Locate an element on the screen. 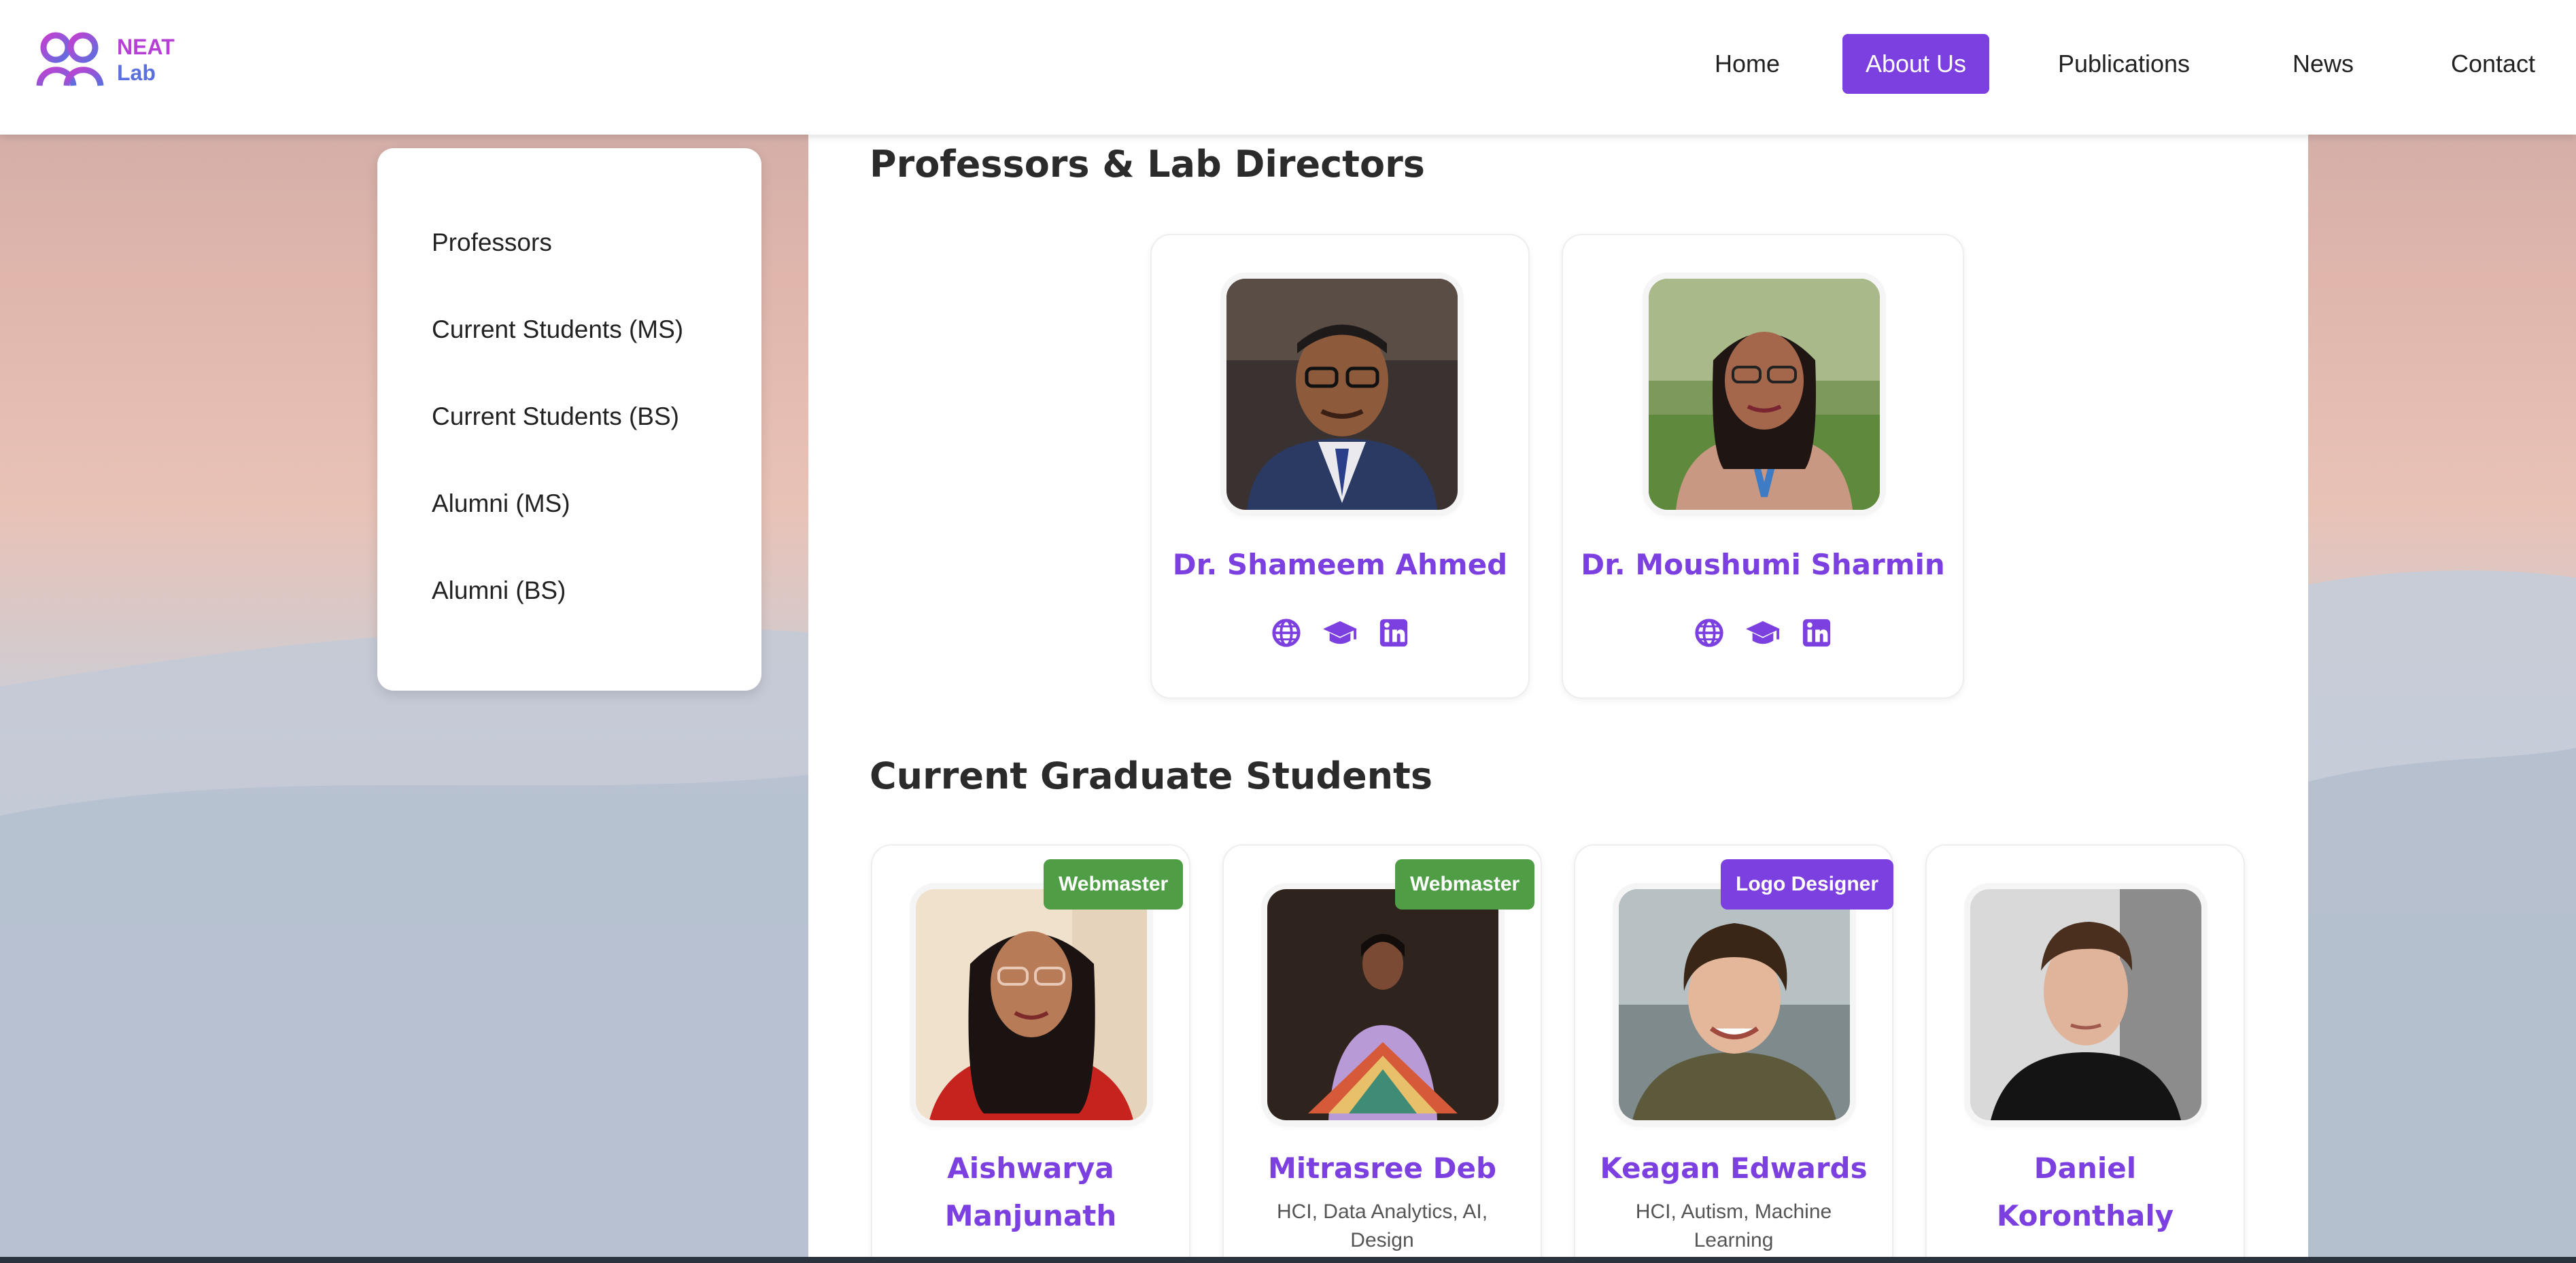  person-name-line-1: Daniel is located at coordinates (2085, 1168).